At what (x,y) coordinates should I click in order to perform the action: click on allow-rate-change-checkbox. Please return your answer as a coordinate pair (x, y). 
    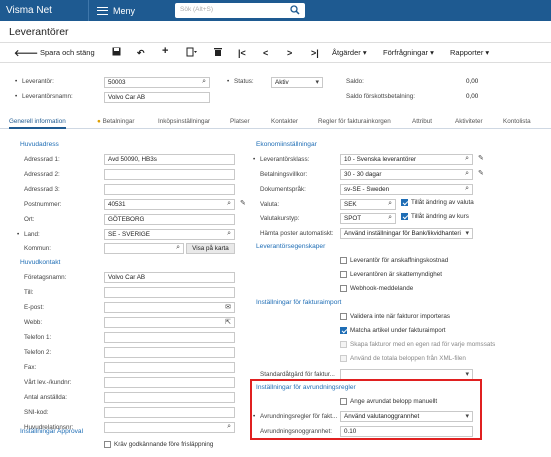
    Looking at the image, I should click on (404, 216).